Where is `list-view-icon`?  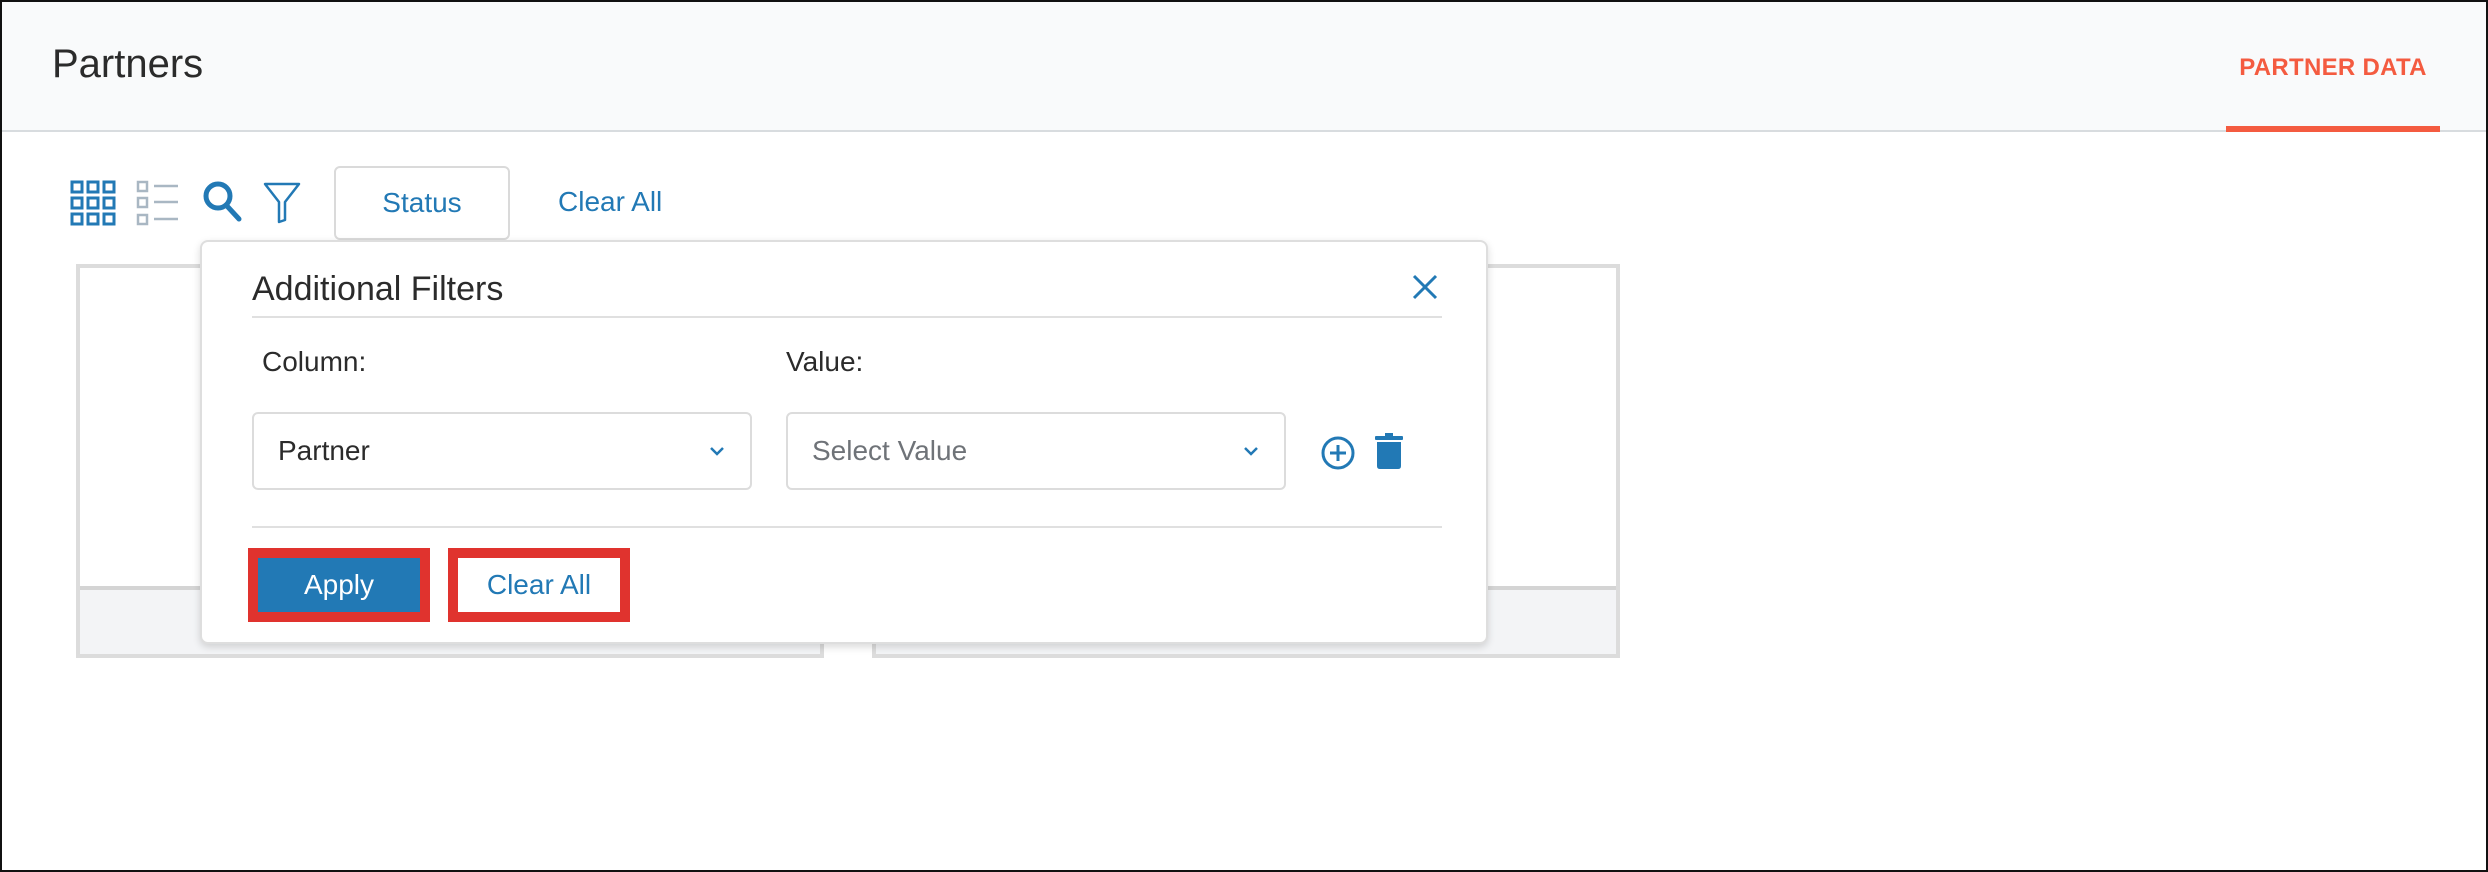
list-view-icon is located at coordinates (158, 203).